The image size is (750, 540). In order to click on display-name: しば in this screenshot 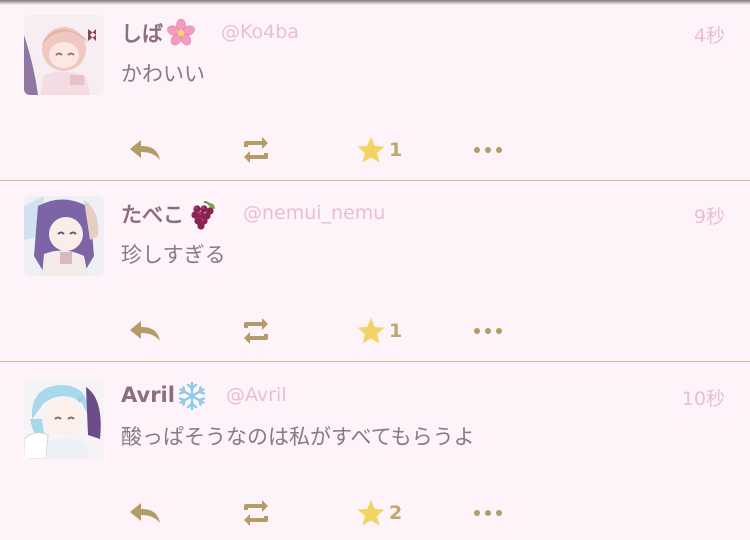, I will do `click(158, 33)`.